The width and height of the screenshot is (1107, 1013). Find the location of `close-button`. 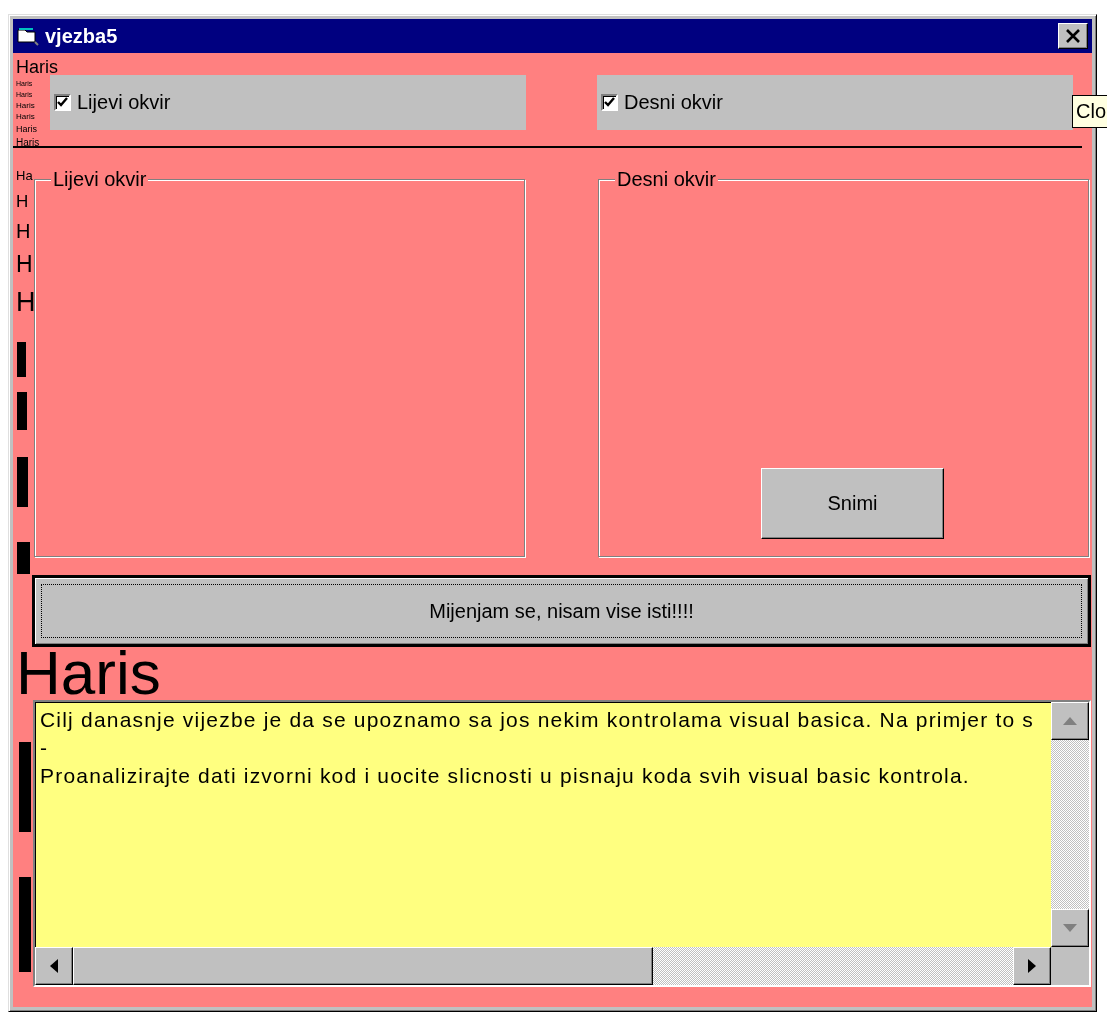

close-button is located at coordinates (1073, 36).